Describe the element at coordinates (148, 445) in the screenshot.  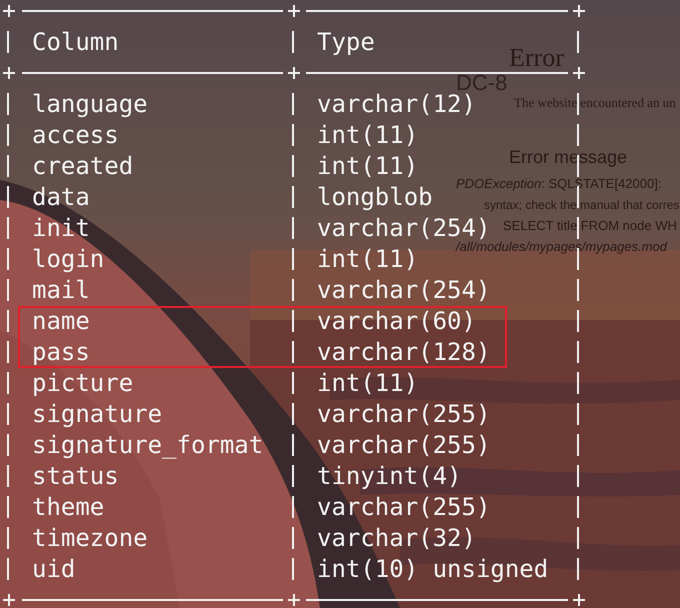
I see `table-cell: signature_format` at that location.